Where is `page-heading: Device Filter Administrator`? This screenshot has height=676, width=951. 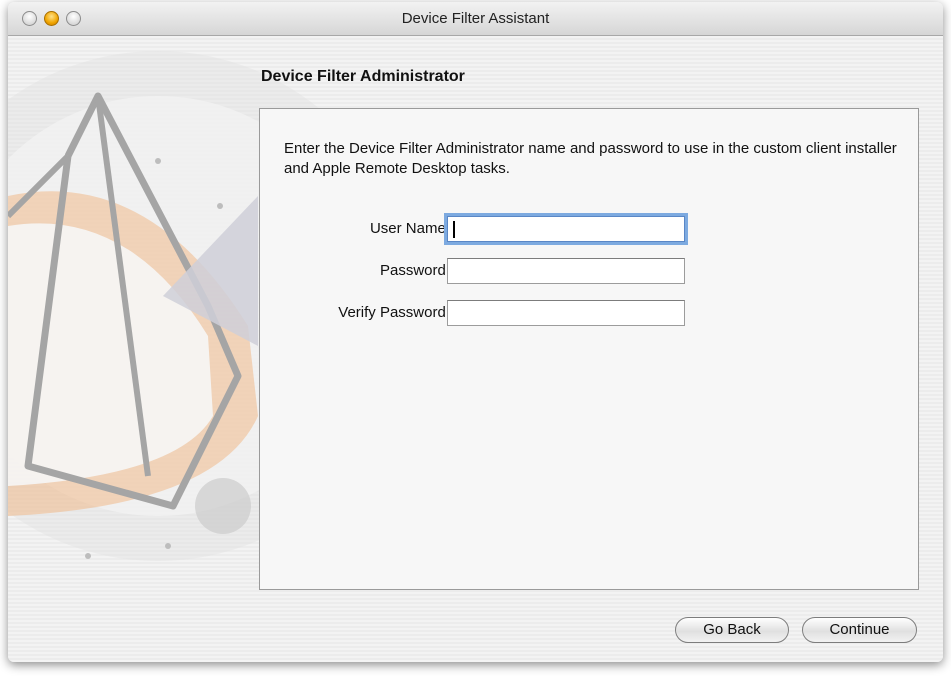 page-heading: Device Filter Administrator is located at coordinates (363, 76).